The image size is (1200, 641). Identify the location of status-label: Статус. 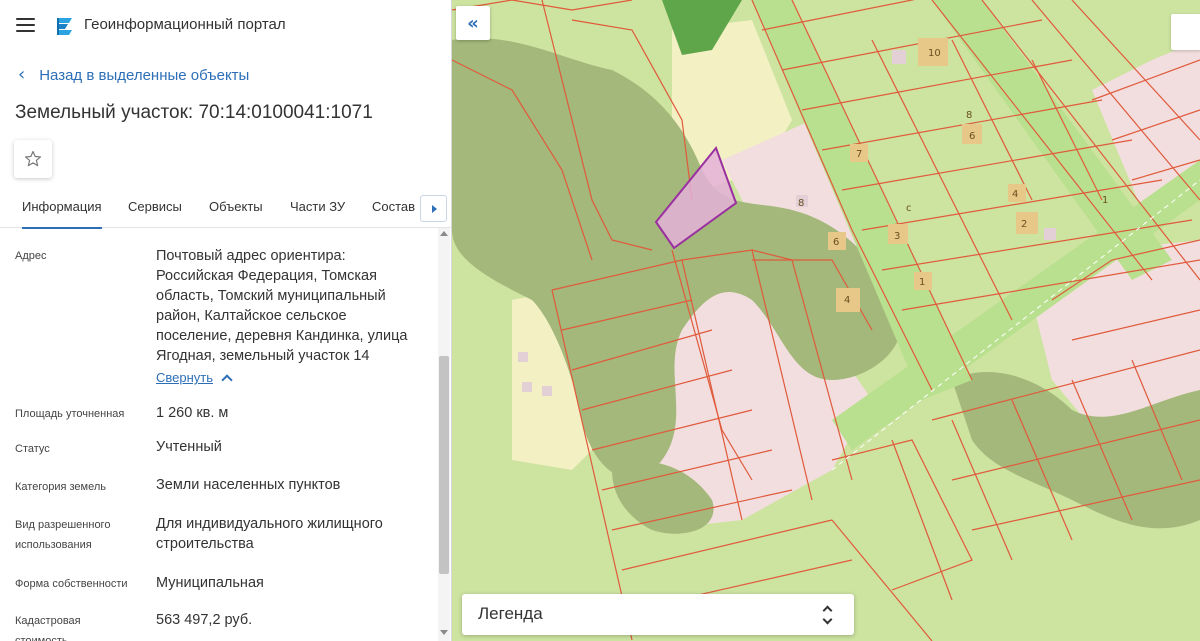
(32, 449).